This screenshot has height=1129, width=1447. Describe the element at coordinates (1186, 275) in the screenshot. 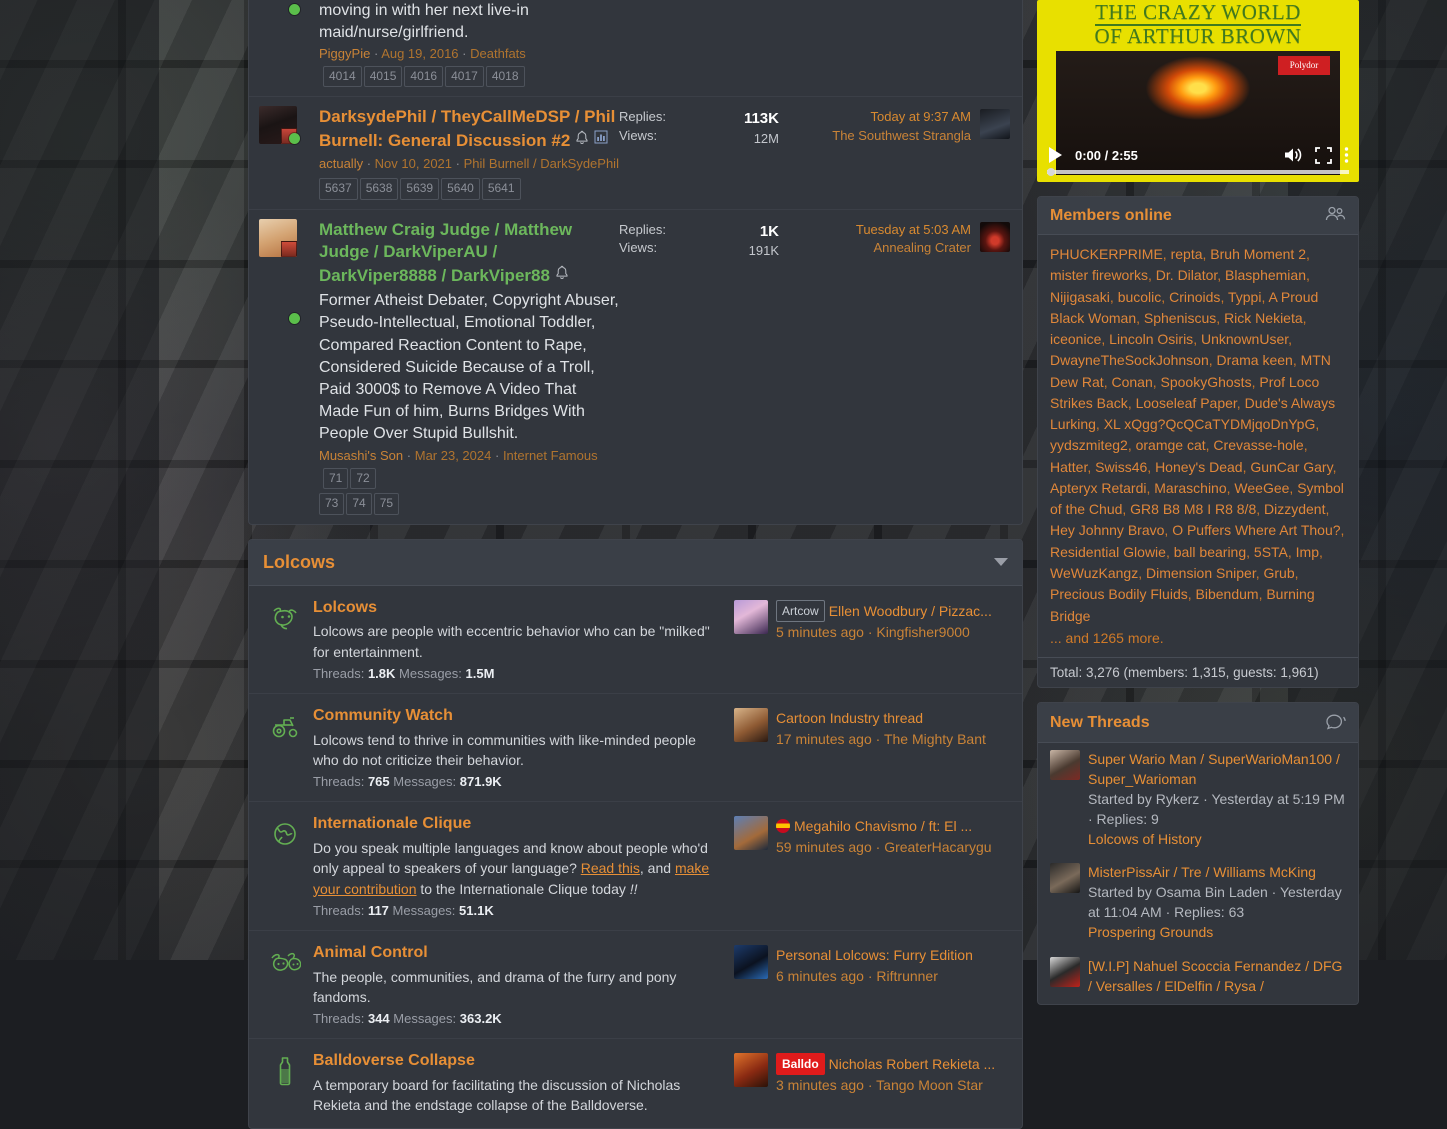

I see `member-link: Dr. Dilator` at that location.